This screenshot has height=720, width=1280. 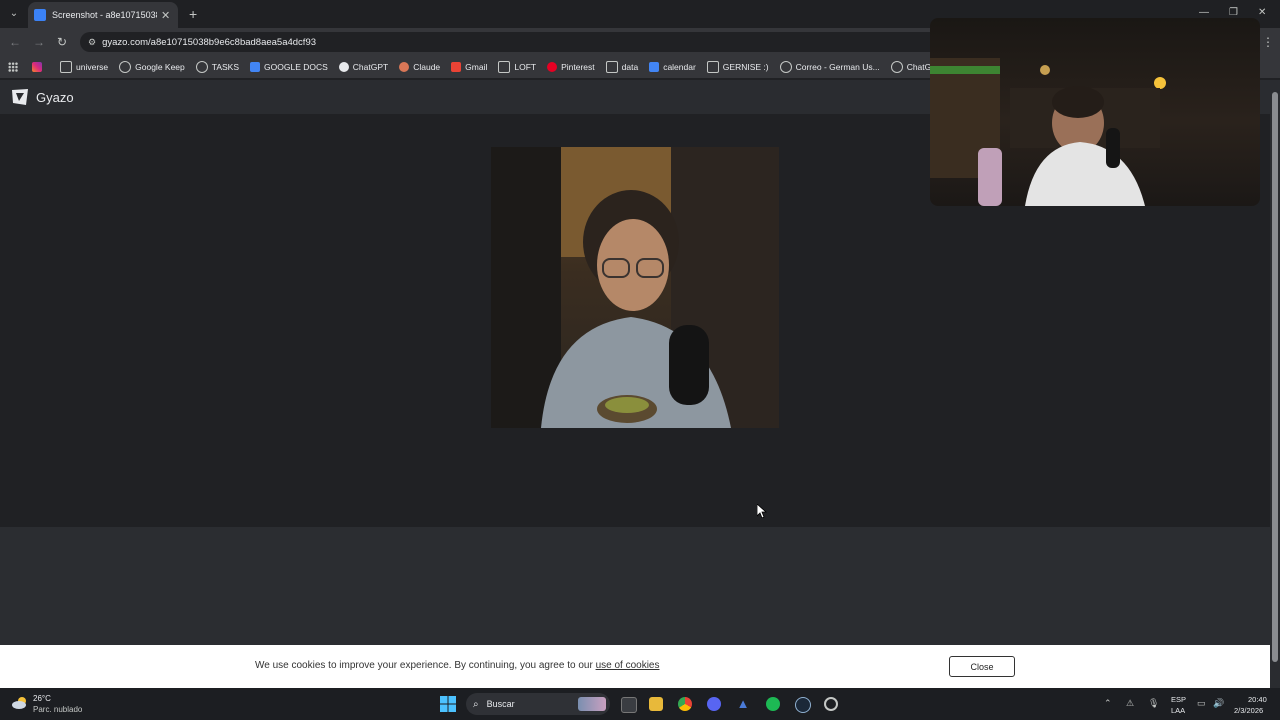 What do you see at coordinates (629, 705) in the screenshot?
I see `task-view-icon` at bounding box center [629, 705].